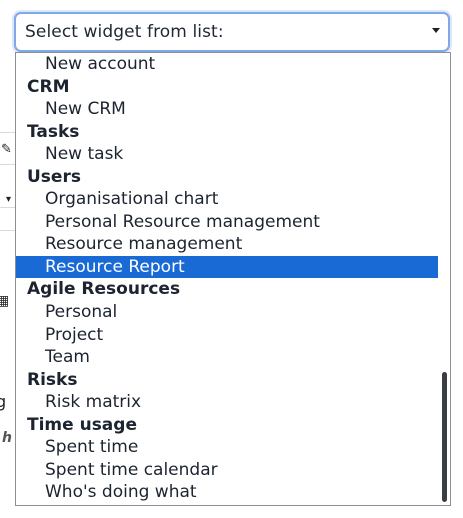 The height and width of the screenshot is (518, 463). What do you see at coordinates (124, 32) in the screenshot?
I see `select-placeholder: Select widget from list:` at bounding box center [124, 32].